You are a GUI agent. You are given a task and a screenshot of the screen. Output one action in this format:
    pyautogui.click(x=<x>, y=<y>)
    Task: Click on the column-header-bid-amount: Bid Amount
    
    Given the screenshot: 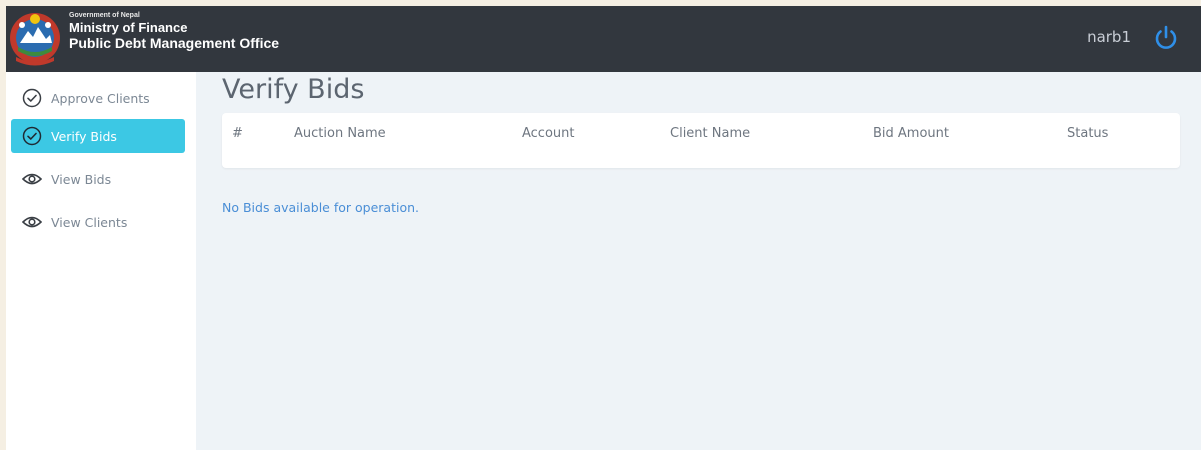 What is the action you would take?
    pyautogui.click(x=911, y=133)
    